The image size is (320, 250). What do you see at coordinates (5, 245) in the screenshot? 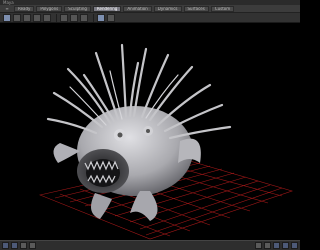
I see `layout-single-icon` at bounding box center [5, 245].